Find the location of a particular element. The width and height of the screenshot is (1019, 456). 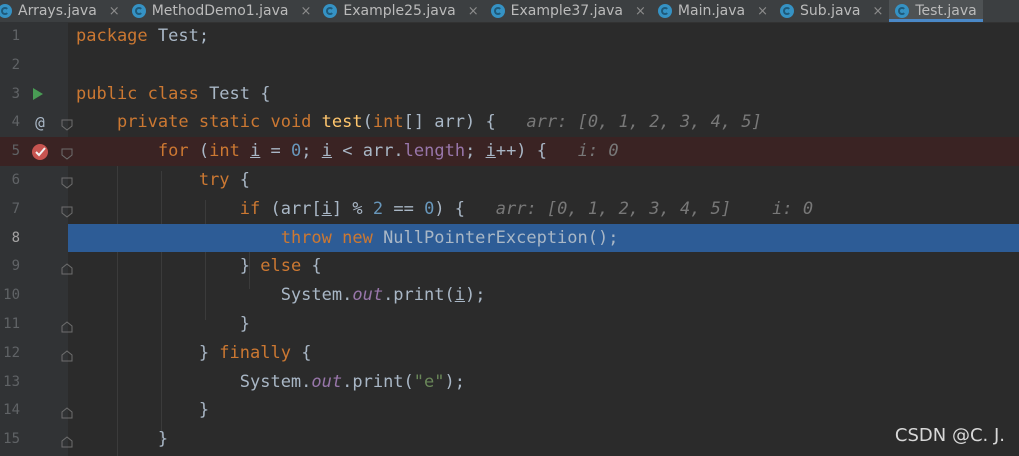

line-number: 5 is located at coordinates (15, 151).